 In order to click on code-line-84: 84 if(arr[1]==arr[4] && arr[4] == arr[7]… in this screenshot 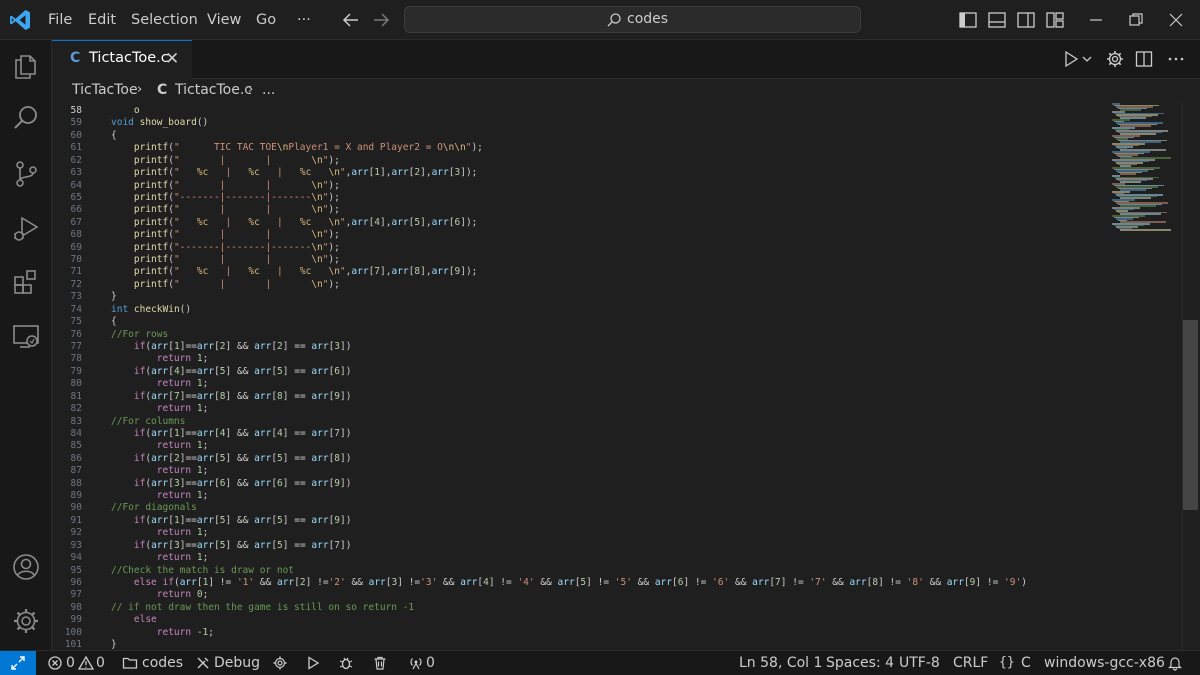, I will do `click(582, 434)`.